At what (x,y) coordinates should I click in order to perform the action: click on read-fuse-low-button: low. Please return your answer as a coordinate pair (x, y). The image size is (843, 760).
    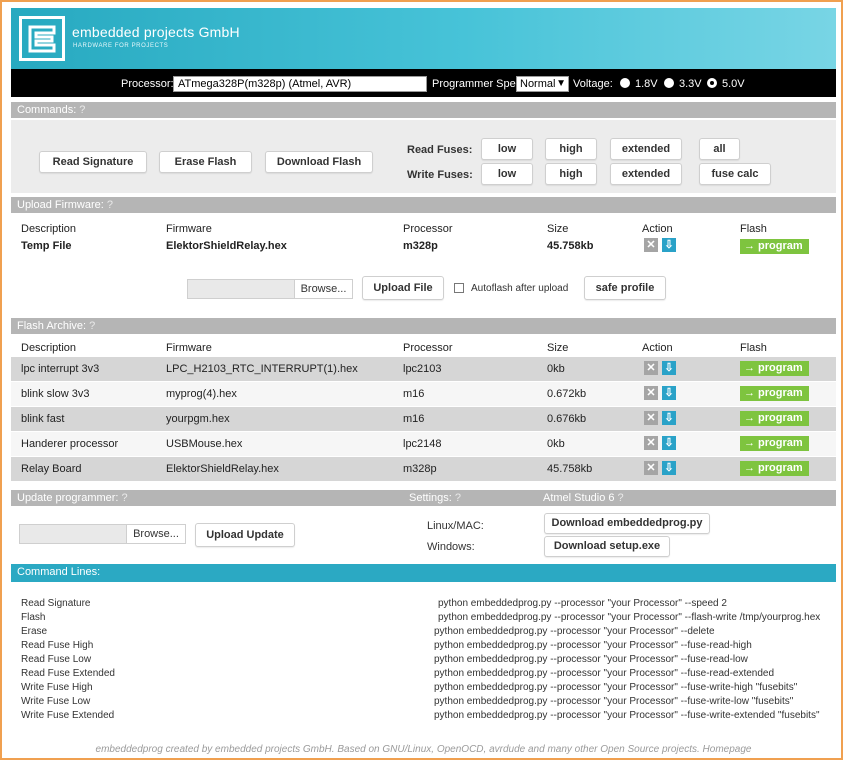
    Looking at the image, I should click on (507, 149).